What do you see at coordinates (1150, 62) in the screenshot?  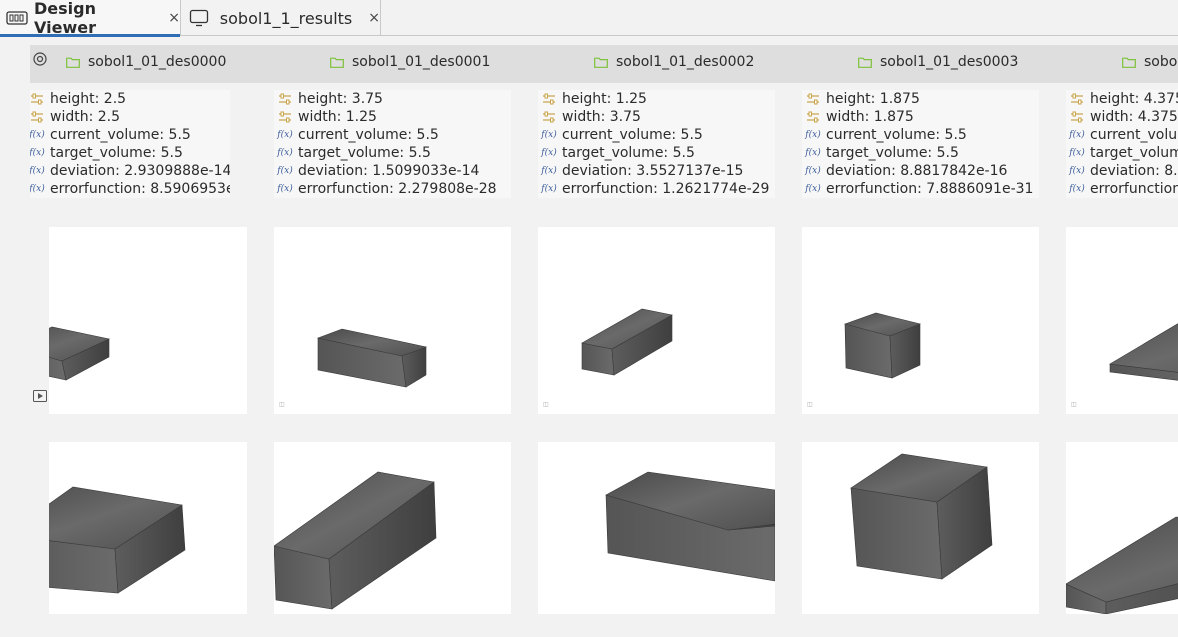 I see `design-column-header: sobol1_01_des0004` at bounding box center [1150, 62].